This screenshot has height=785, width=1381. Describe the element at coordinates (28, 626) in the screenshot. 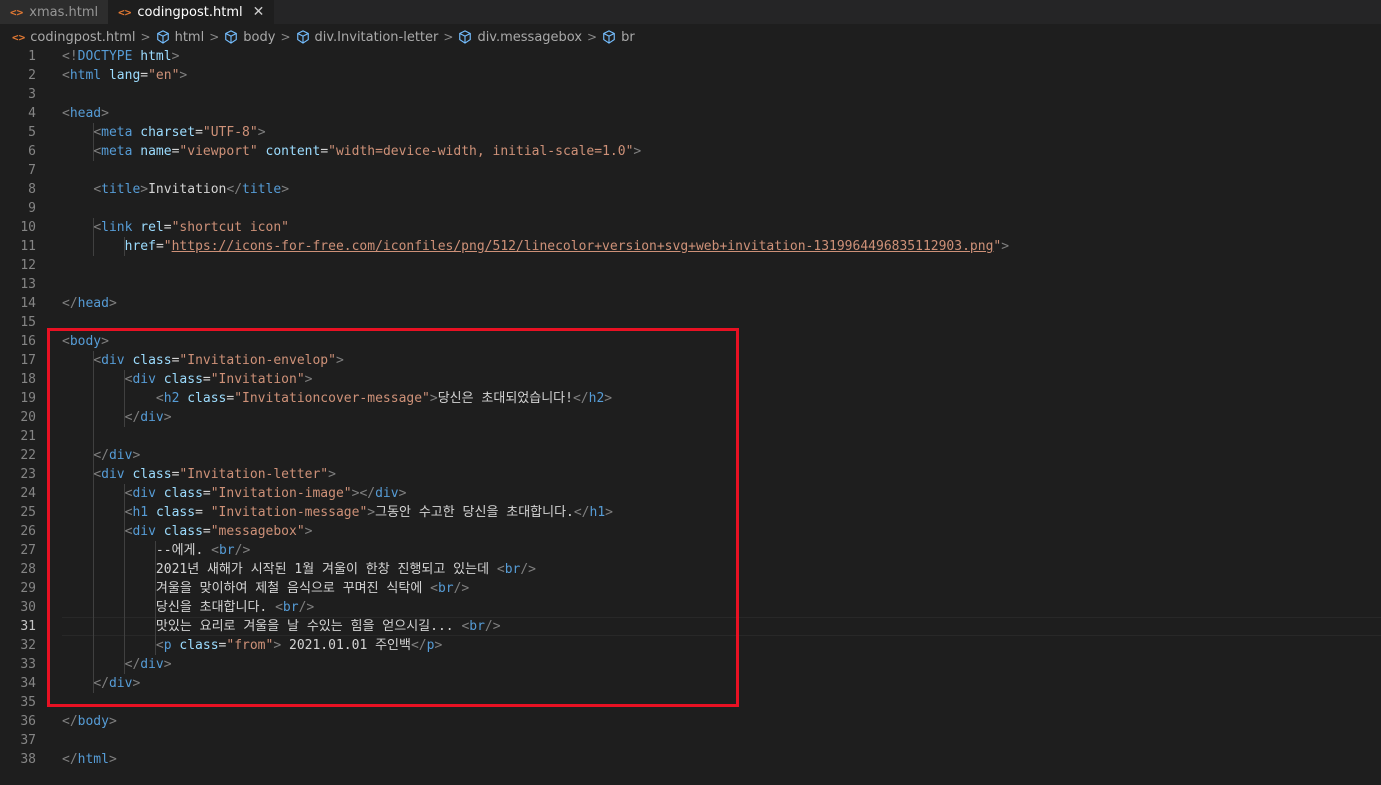

I see `line-number: 31` at that location.